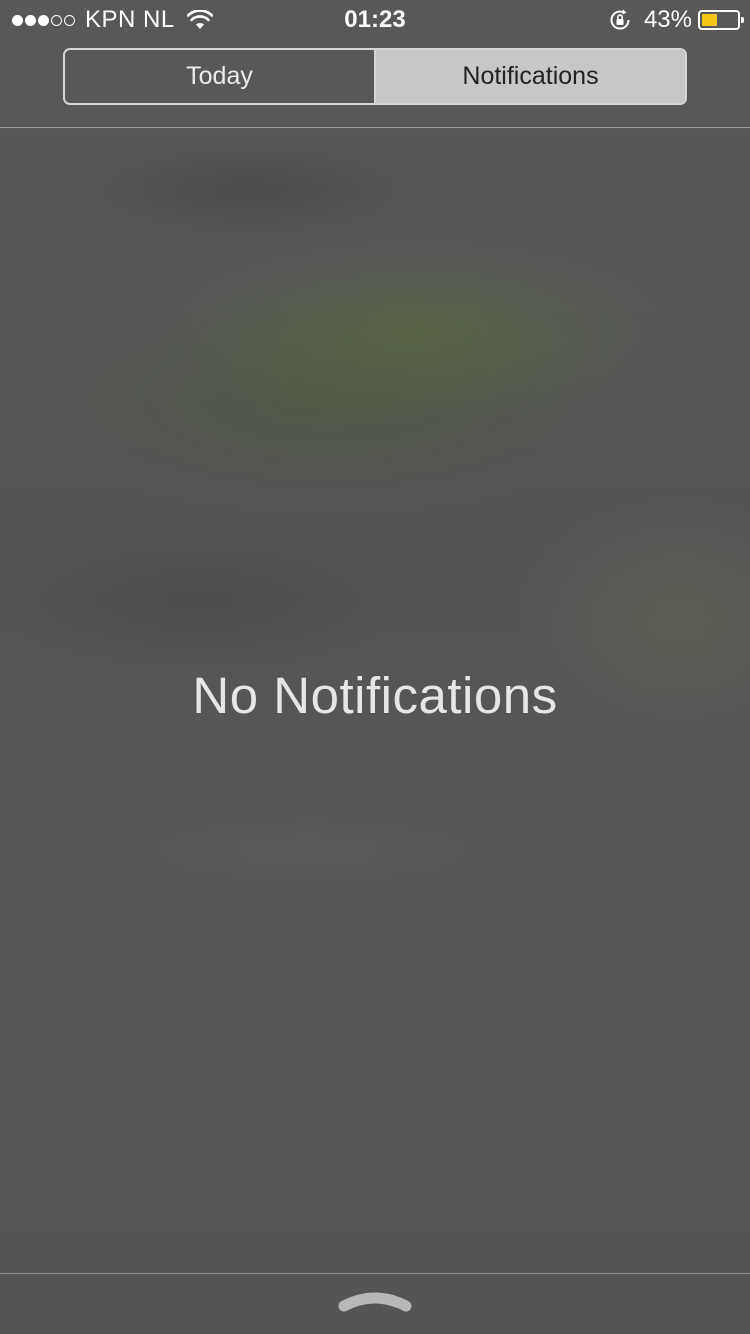 This screenshot has width=750, height=1334. Describe the element at coordinates (620, 19) in the screenshot. I see `rotation-lock-icon` at that location.